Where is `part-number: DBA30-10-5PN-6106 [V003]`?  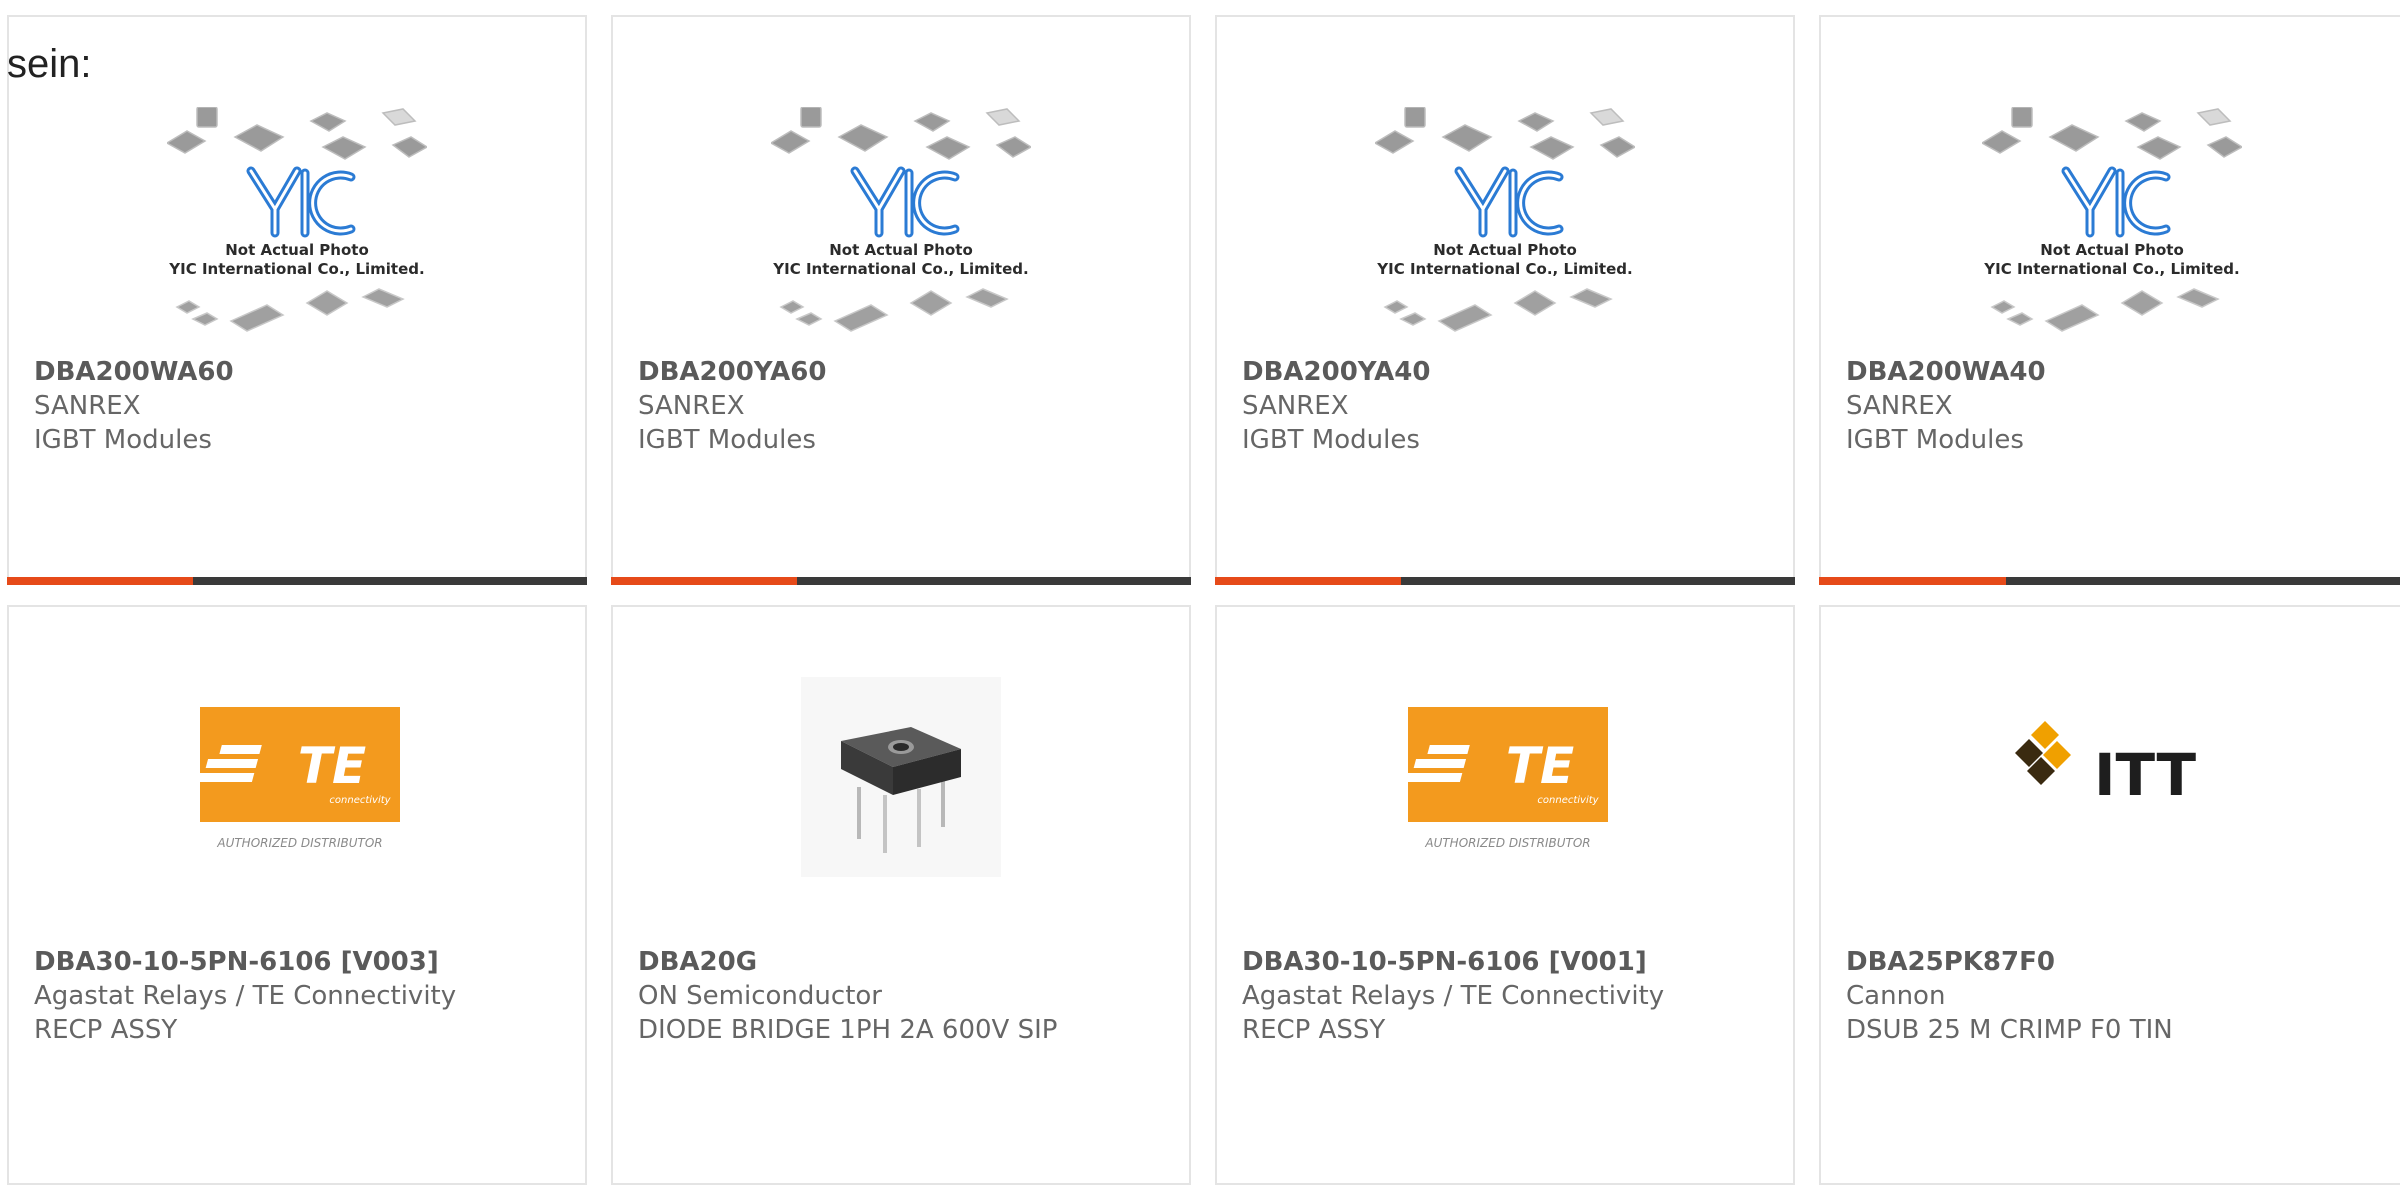 part-number: DBA30-10-5PN-6106 [V003] is located at coordinates (304, 962).